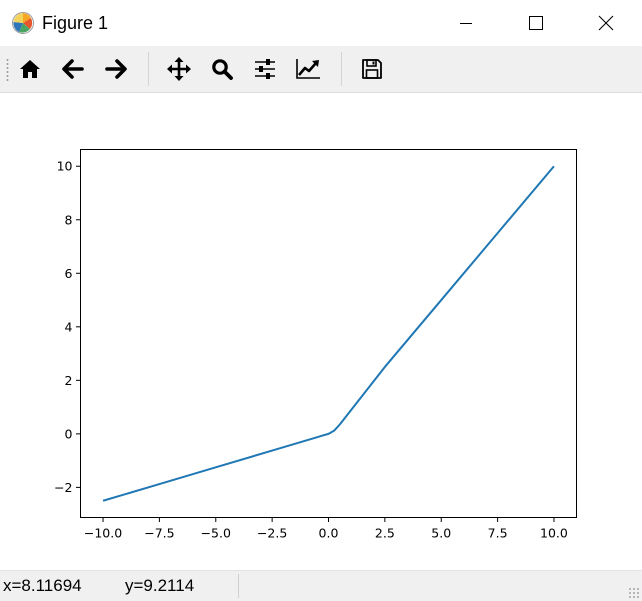  What do you see at coordinates (69, 273) in the screenshot?
I see `y-tick-label: 6` at bounding box center [69, 273].